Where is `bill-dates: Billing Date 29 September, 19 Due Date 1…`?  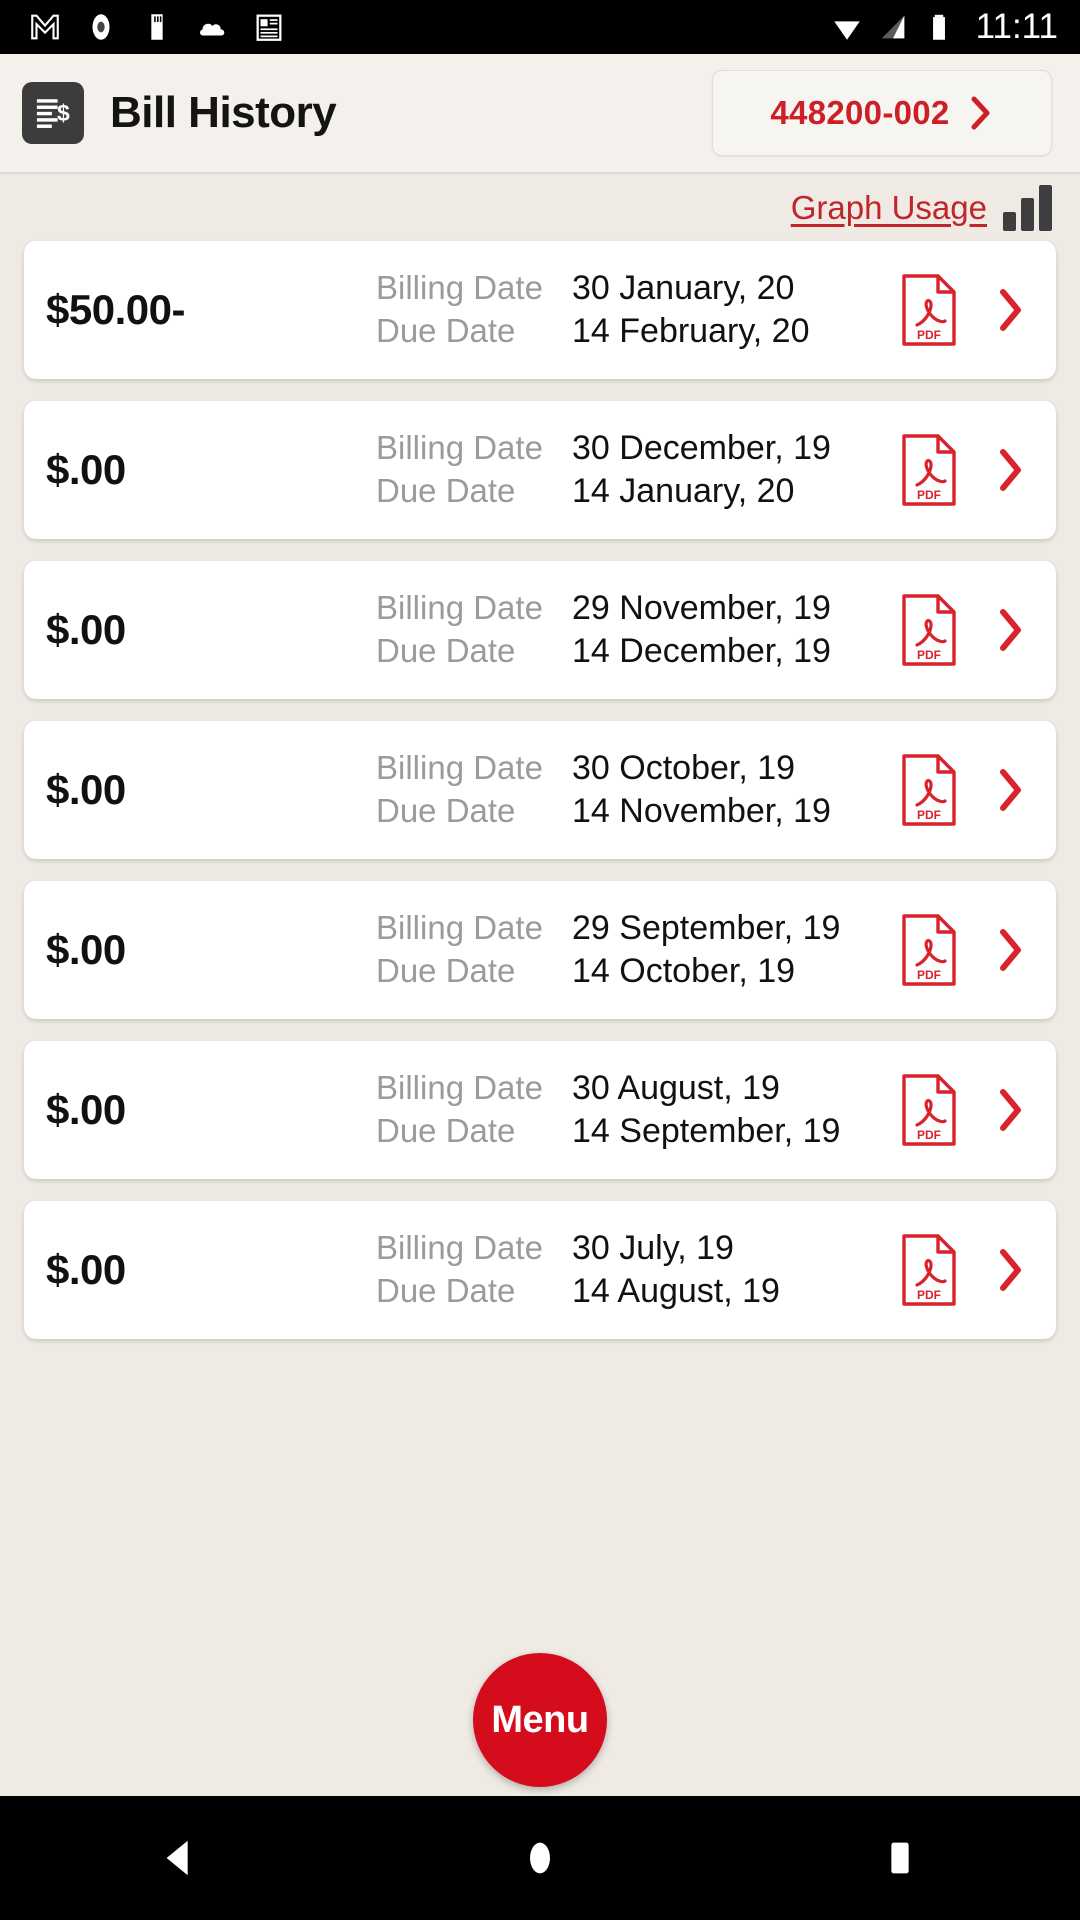 bill-dates: Billing Date 29 September, 19 Due Date 1… is located at coordinates (637, 950).